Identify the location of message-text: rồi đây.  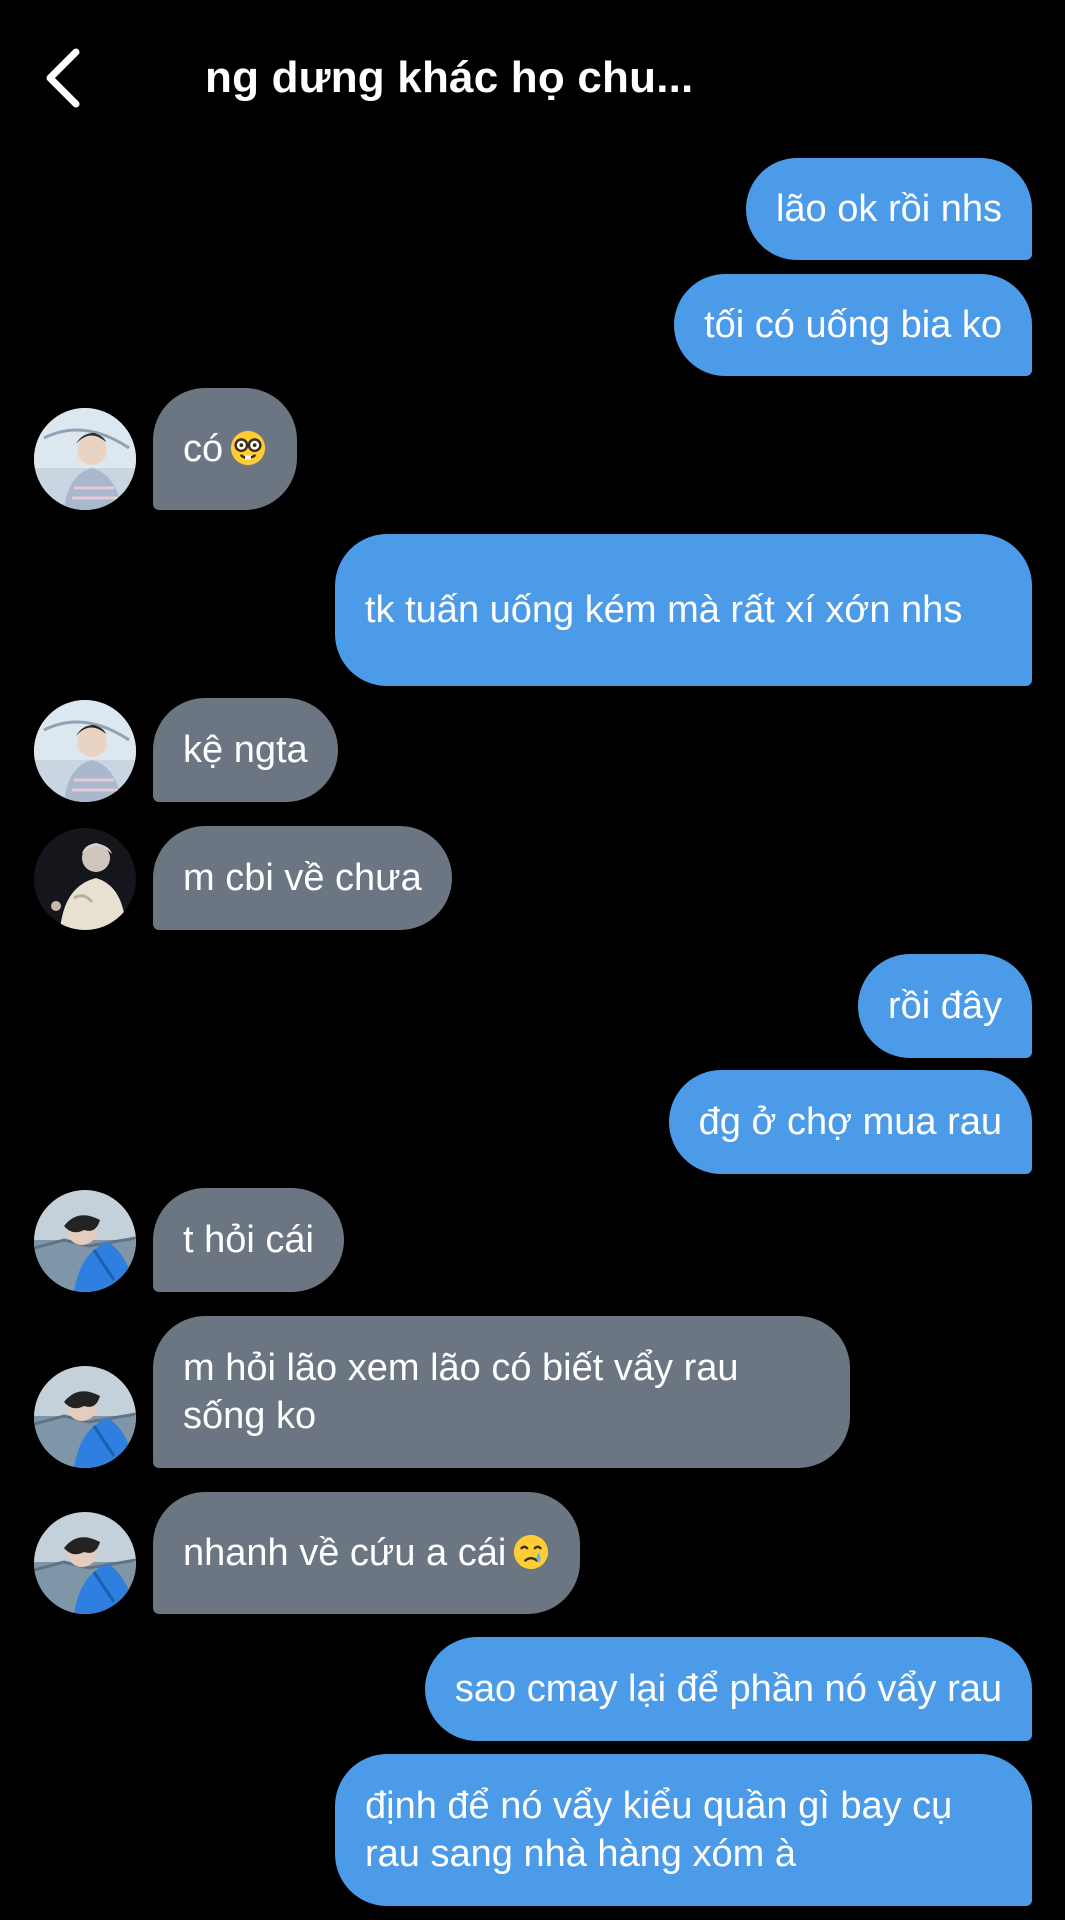
(944, 1006).